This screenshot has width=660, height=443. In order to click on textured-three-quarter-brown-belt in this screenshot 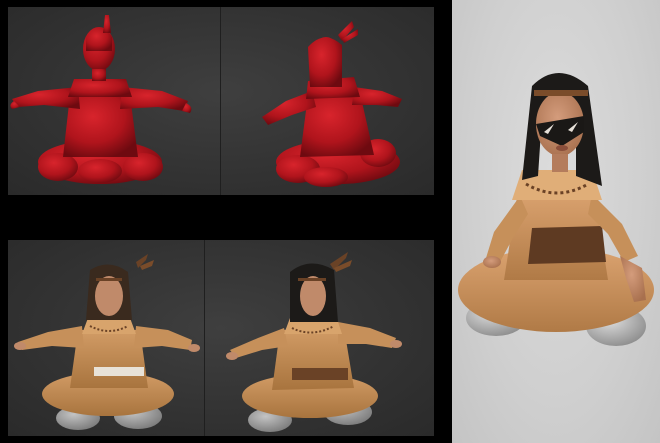, I will do `click(314, 342)`.